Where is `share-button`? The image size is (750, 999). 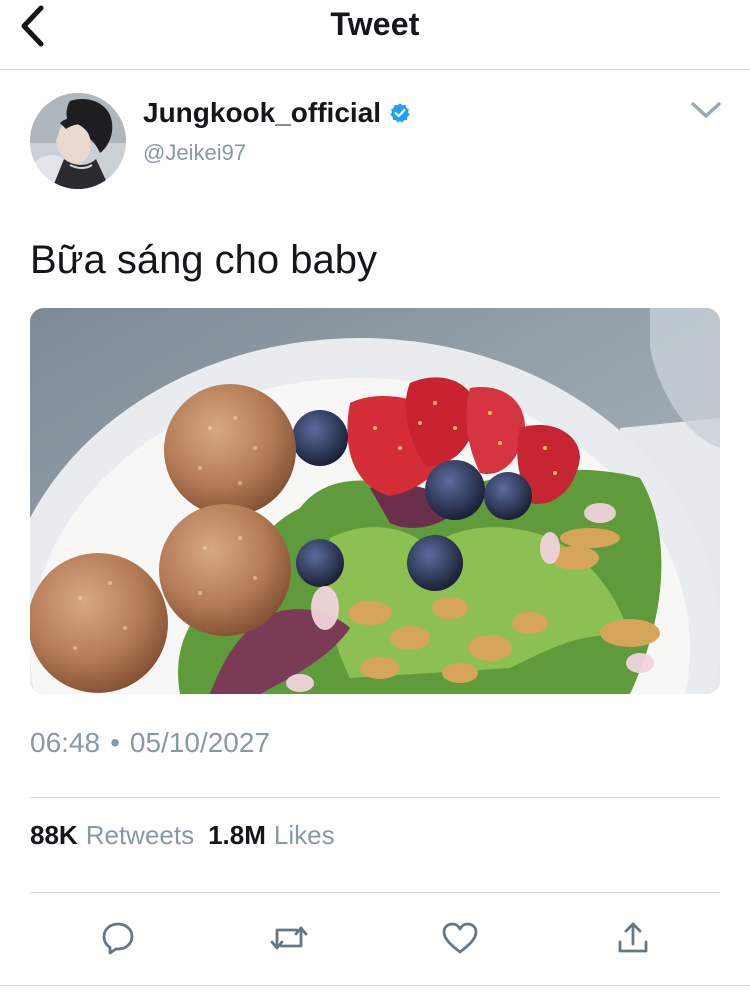
share-button is located at coordinates (633, 938).